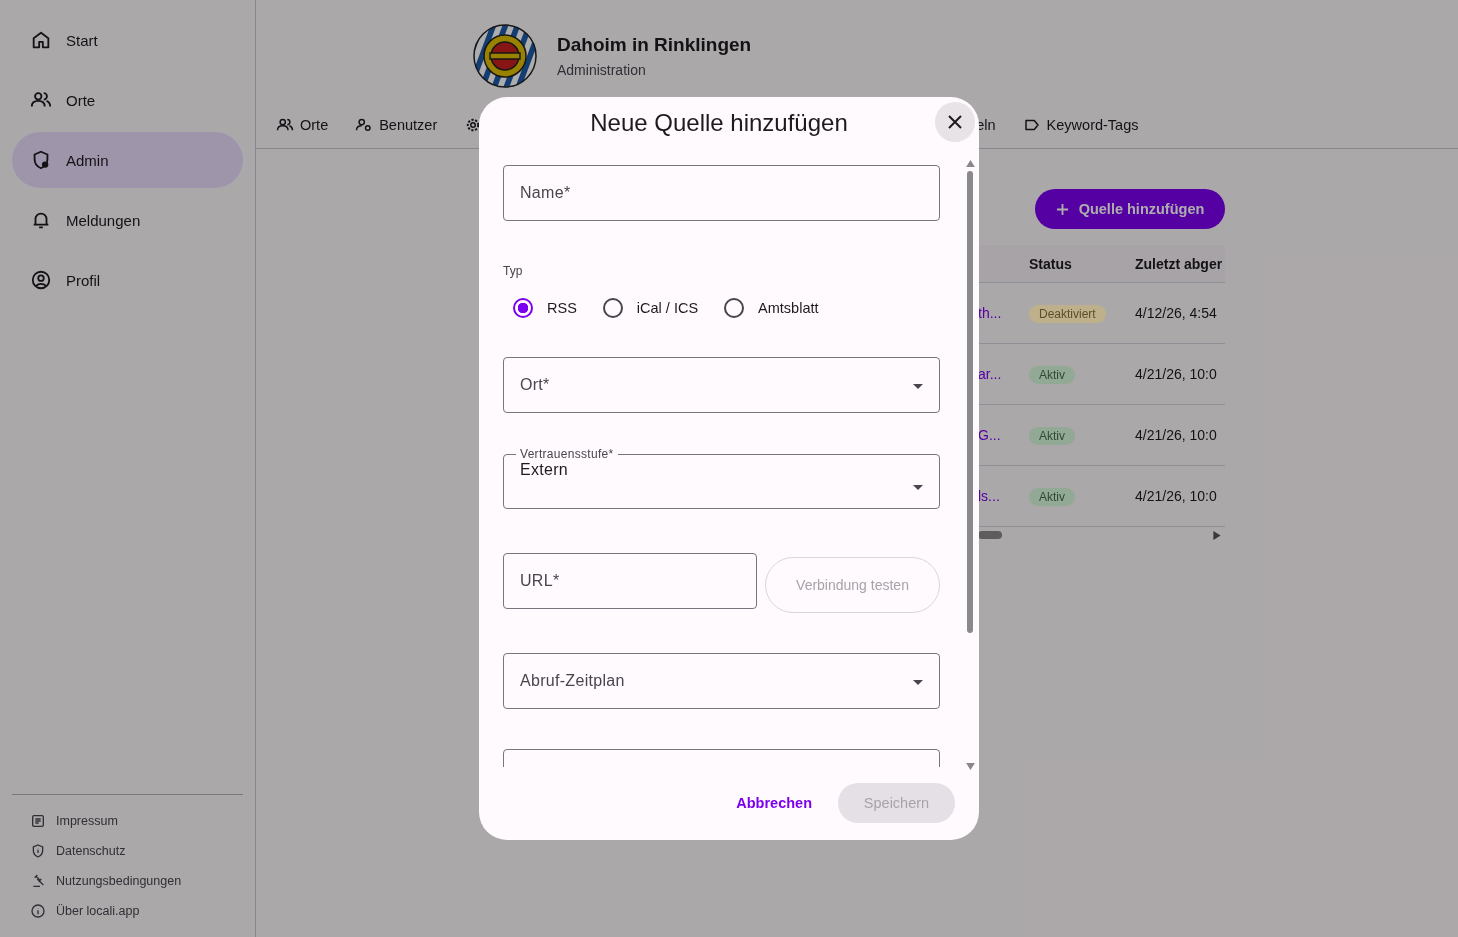 This screenshot has height=937, width=1458. Describe the element at coordinates (719, 123) in the screenshot. I see `dialog-title: Neue Quelle hinzufügen` at that location.